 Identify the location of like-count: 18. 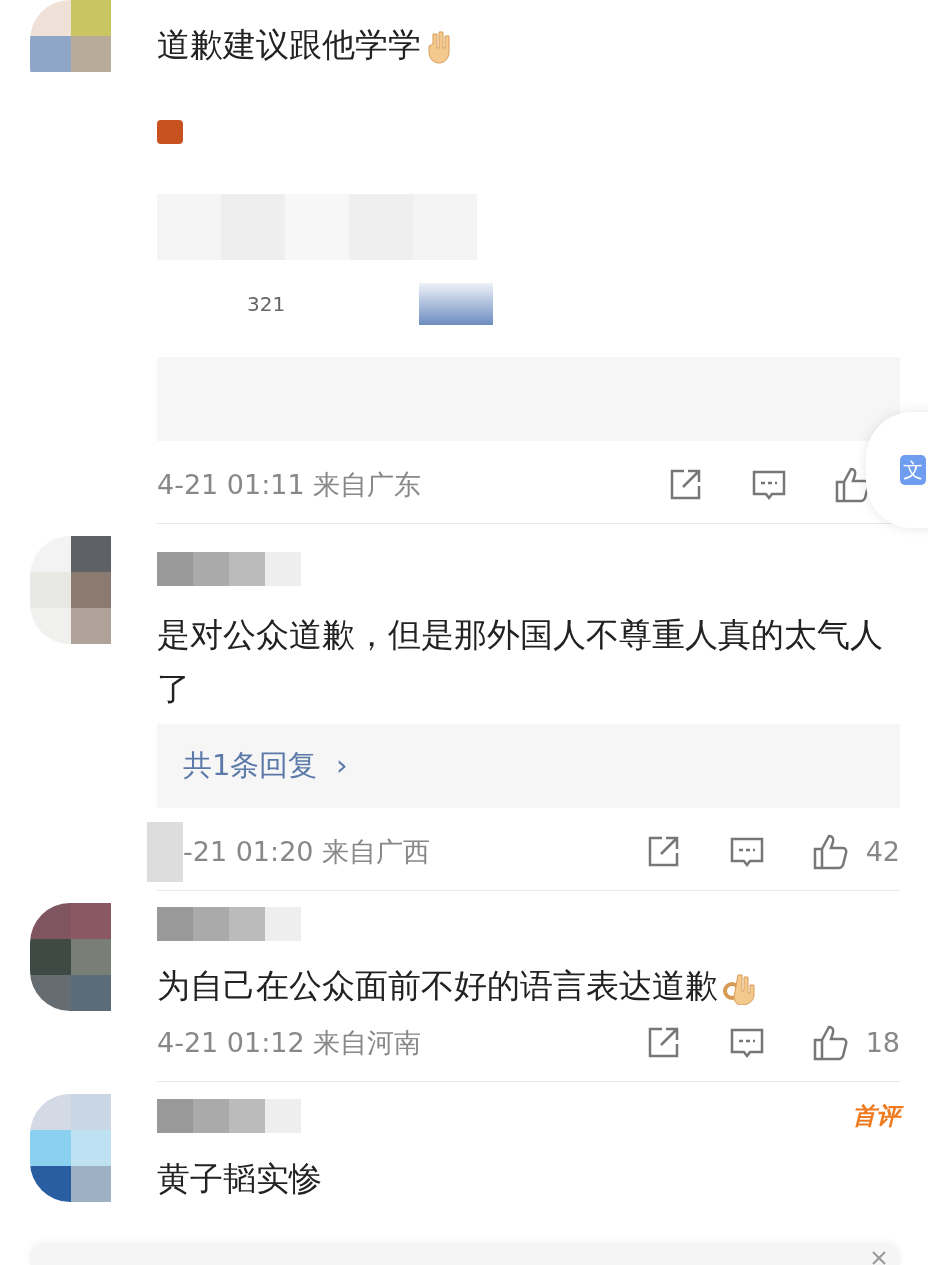
(882, 1042).